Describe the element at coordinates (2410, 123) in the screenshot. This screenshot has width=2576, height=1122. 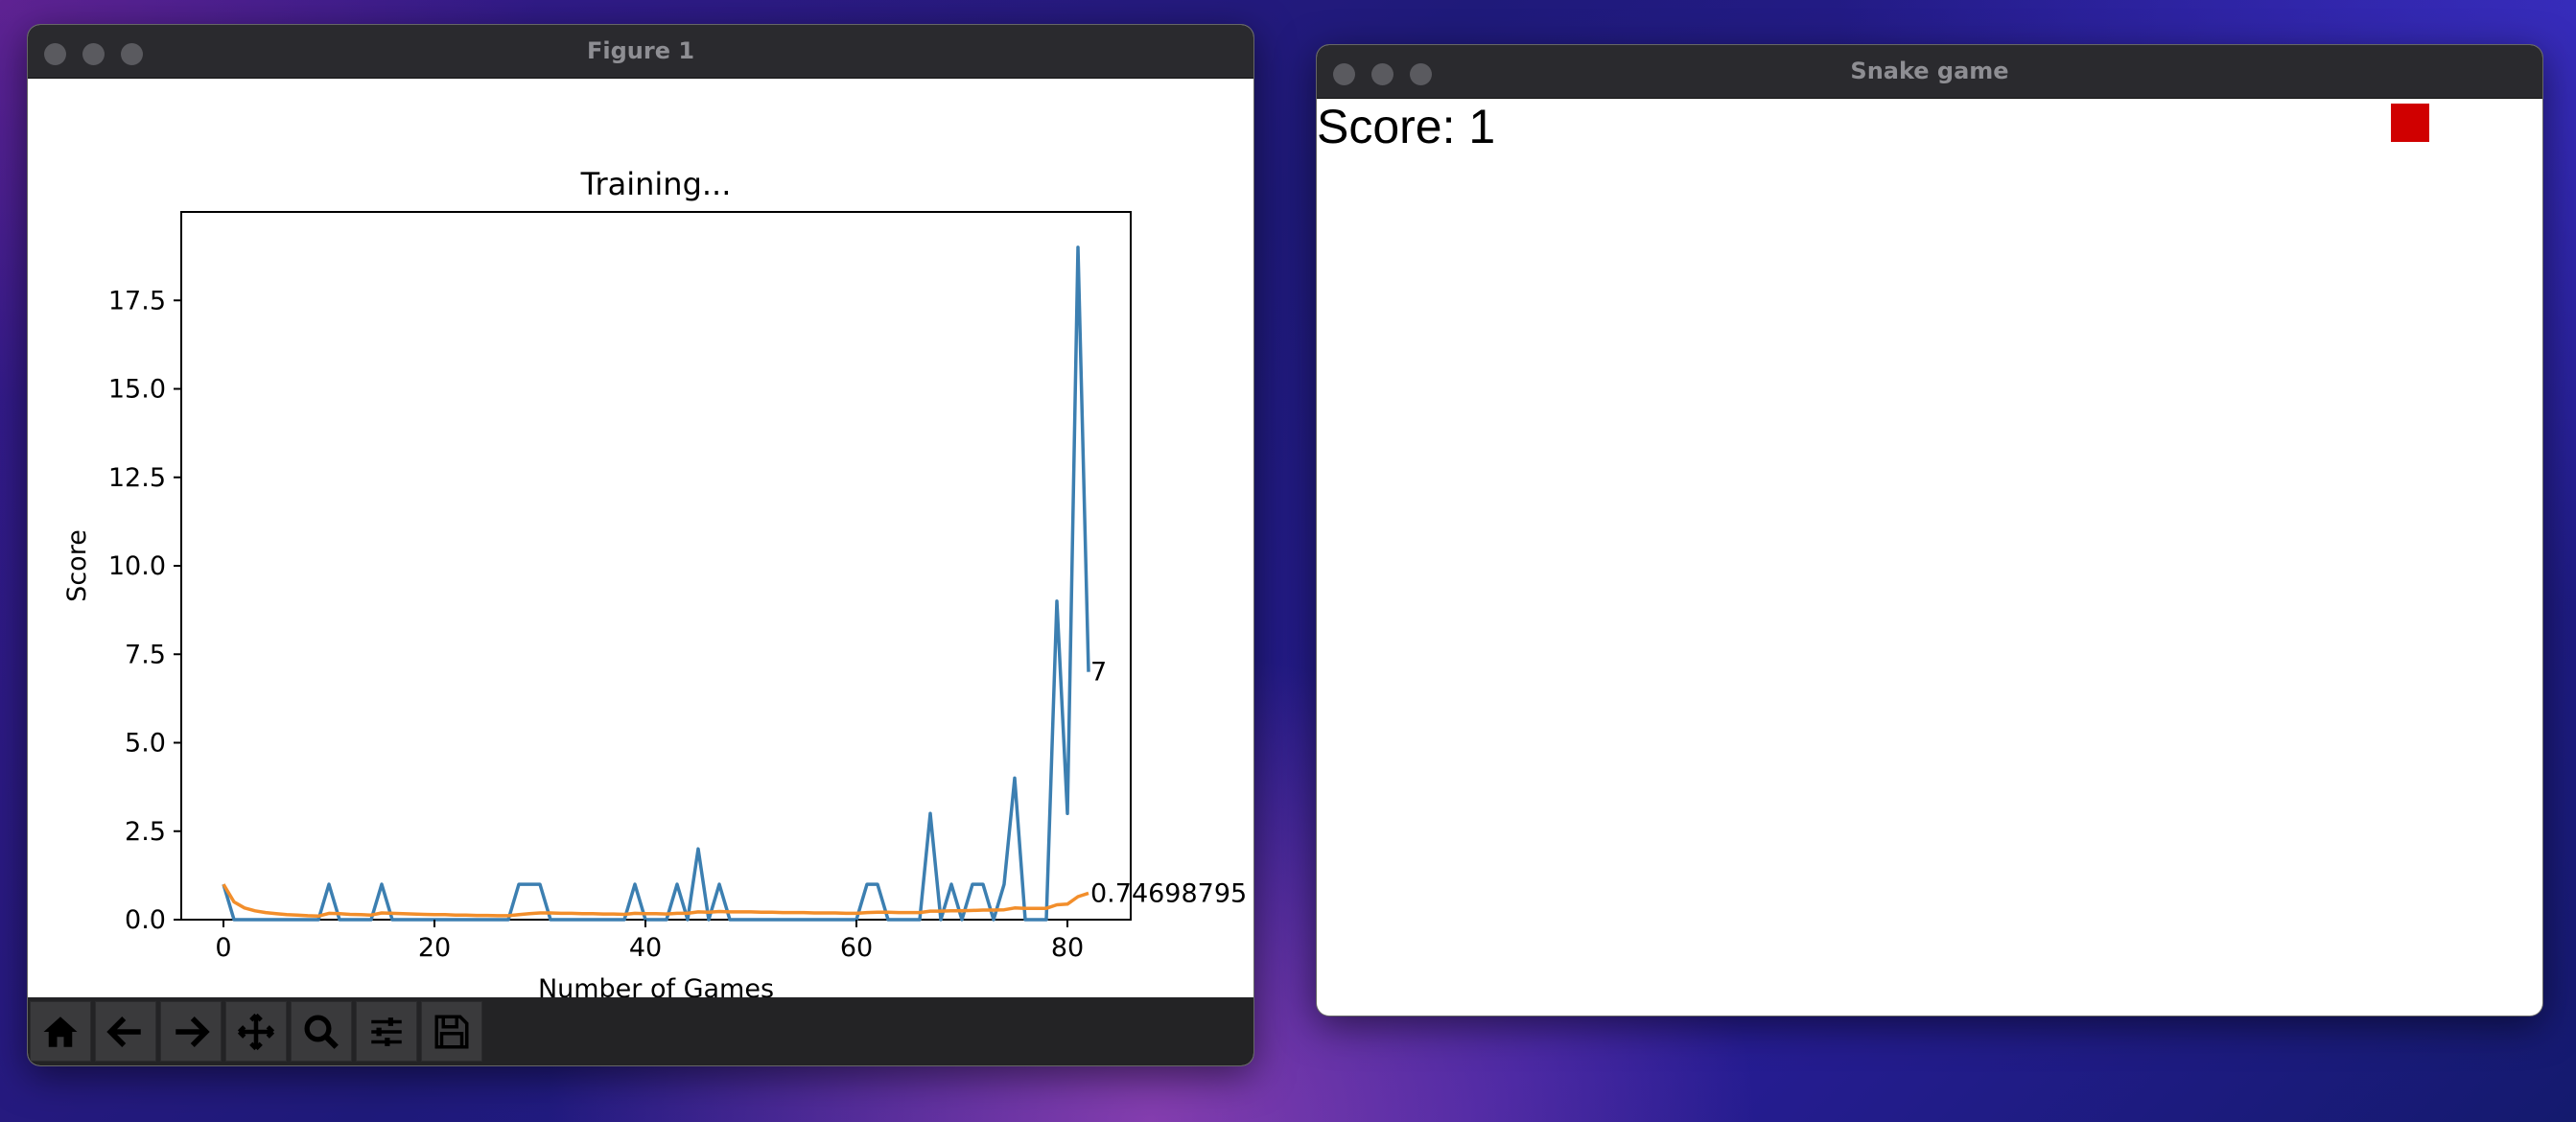
I see `food-block` at that location.